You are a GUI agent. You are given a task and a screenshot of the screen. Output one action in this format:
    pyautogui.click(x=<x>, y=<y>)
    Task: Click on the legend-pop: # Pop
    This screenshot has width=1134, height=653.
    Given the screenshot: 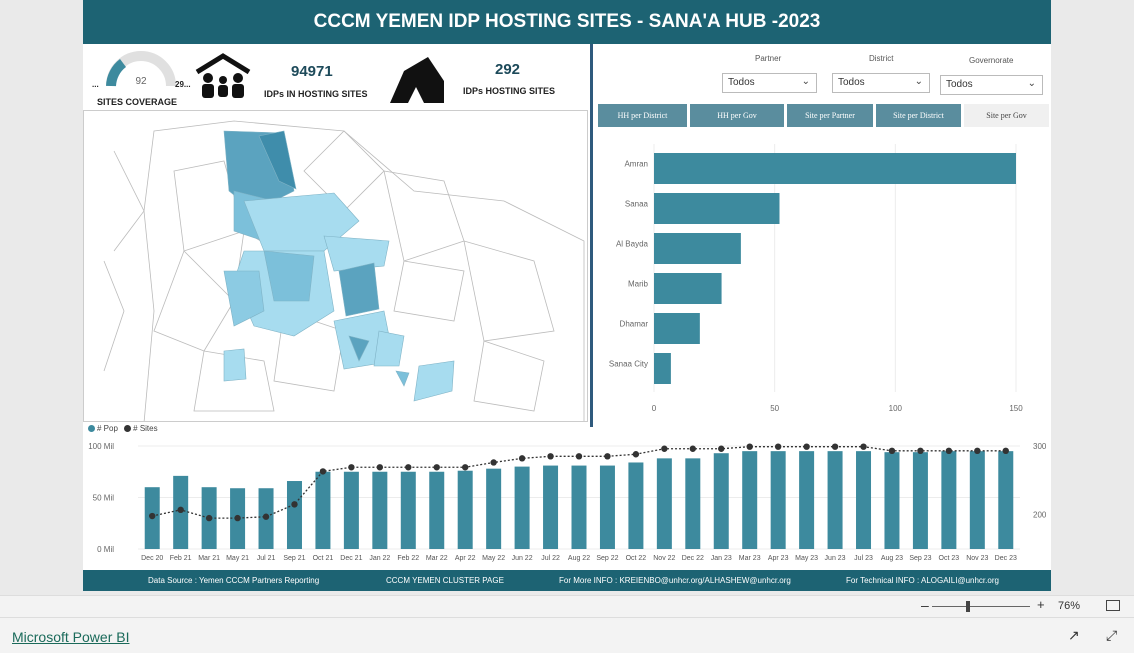 What is the action you would take?
    pyautogui.click(x=103, y=428)
    